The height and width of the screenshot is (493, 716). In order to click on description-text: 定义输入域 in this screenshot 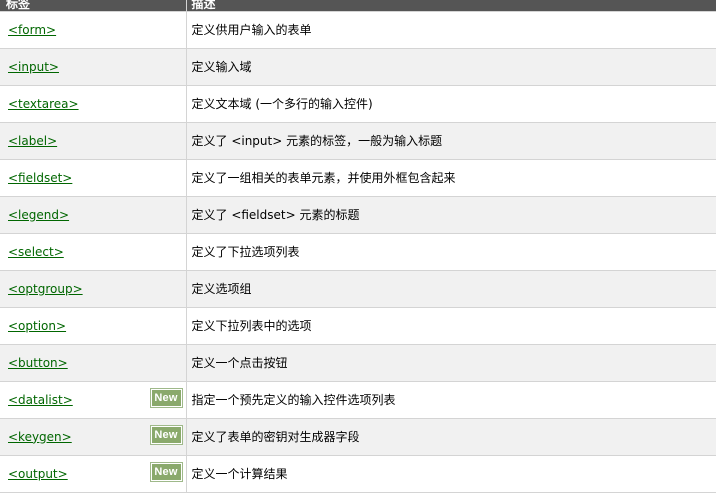, I will do `click(221, 66)`.